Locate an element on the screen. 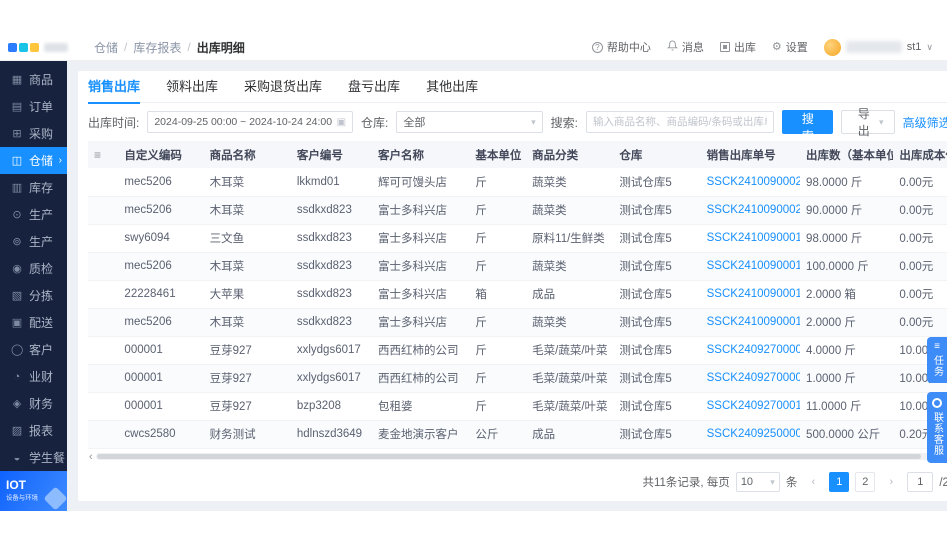  sidebar-item-goods: ▦ 商品 is located at coordinates (33, 79).